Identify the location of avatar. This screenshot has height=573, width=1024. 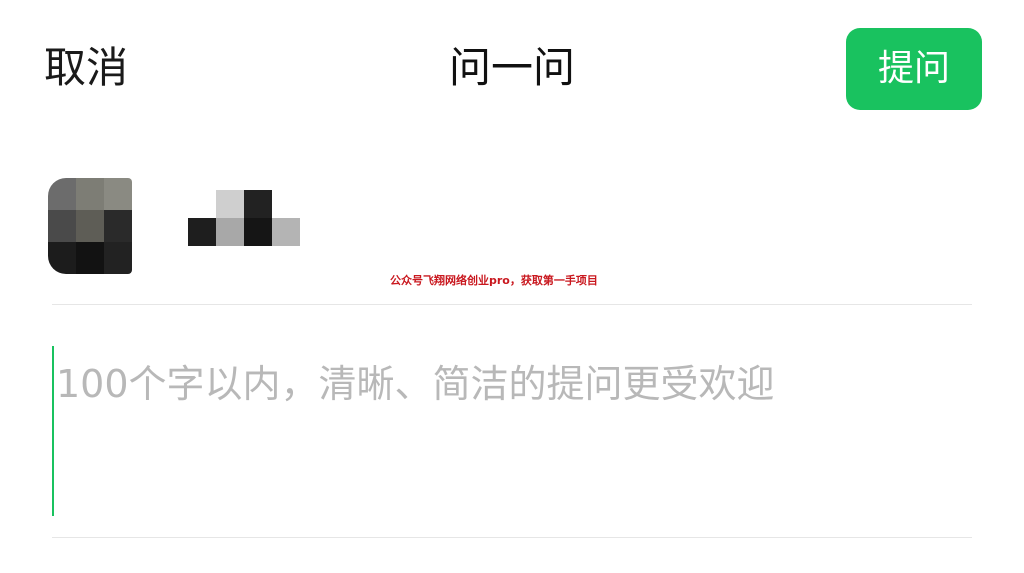
(90, 226).